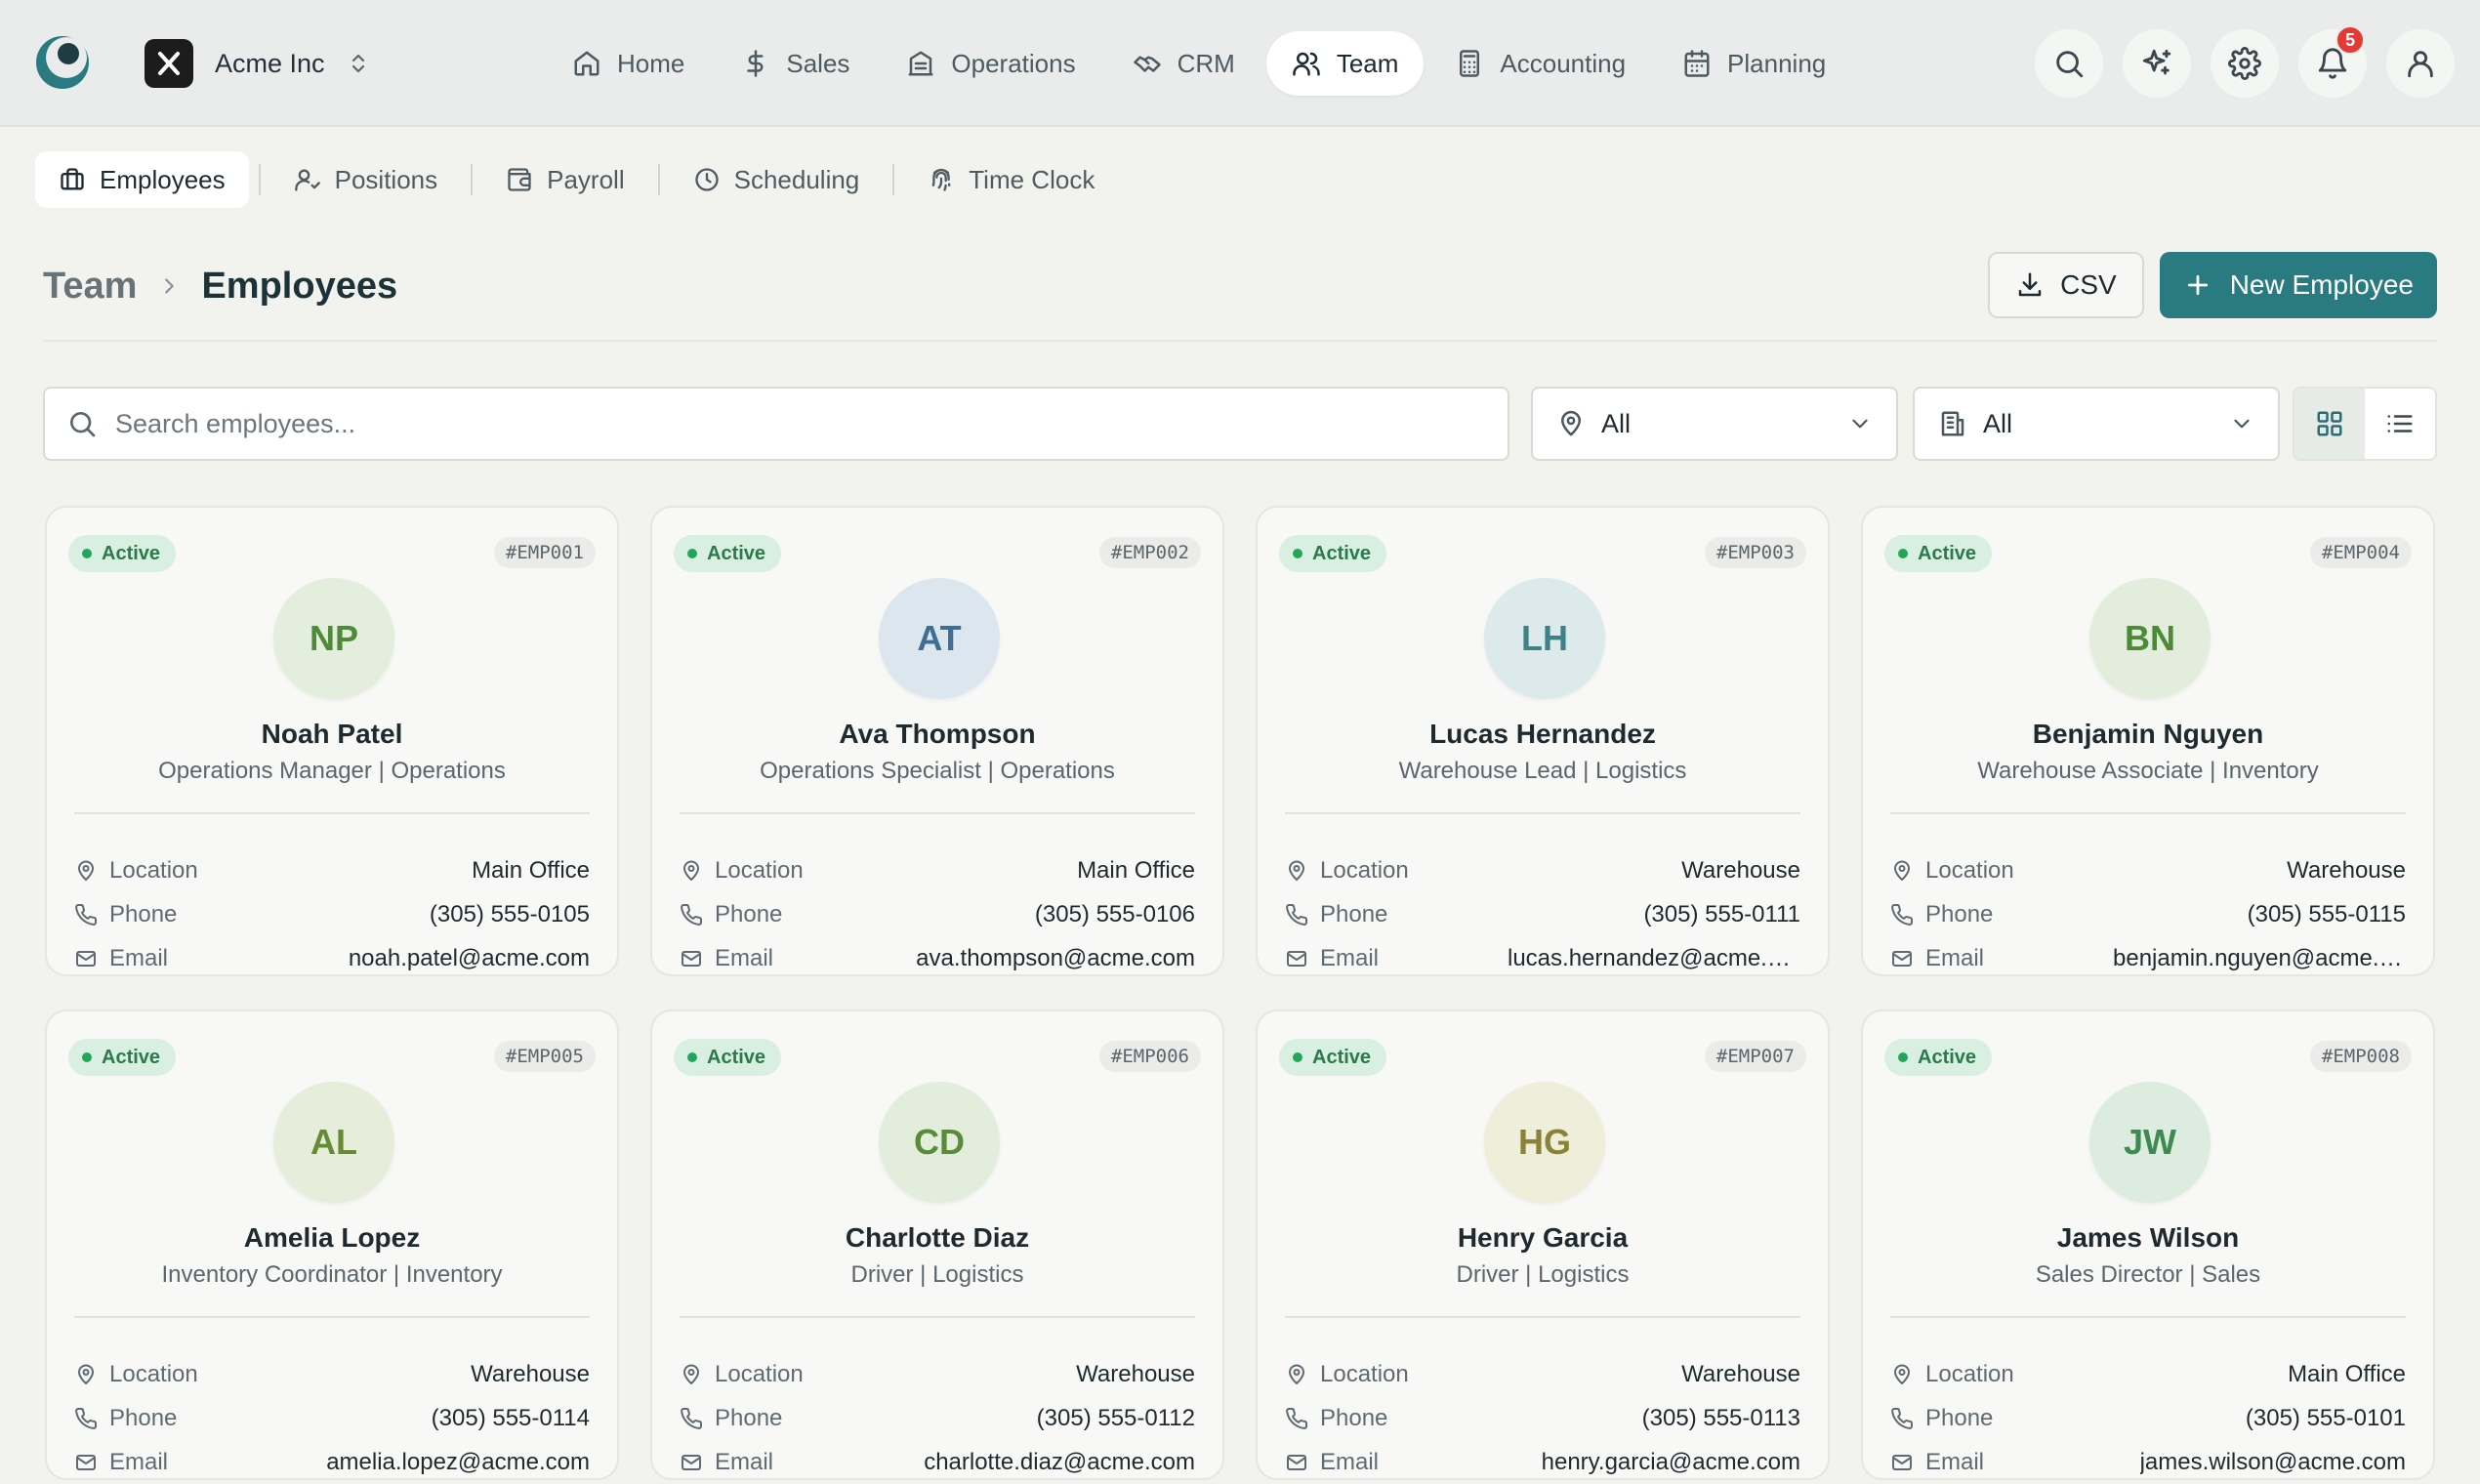  I want to click on employee-name: Amelia Lopez, so click(332, 1238).